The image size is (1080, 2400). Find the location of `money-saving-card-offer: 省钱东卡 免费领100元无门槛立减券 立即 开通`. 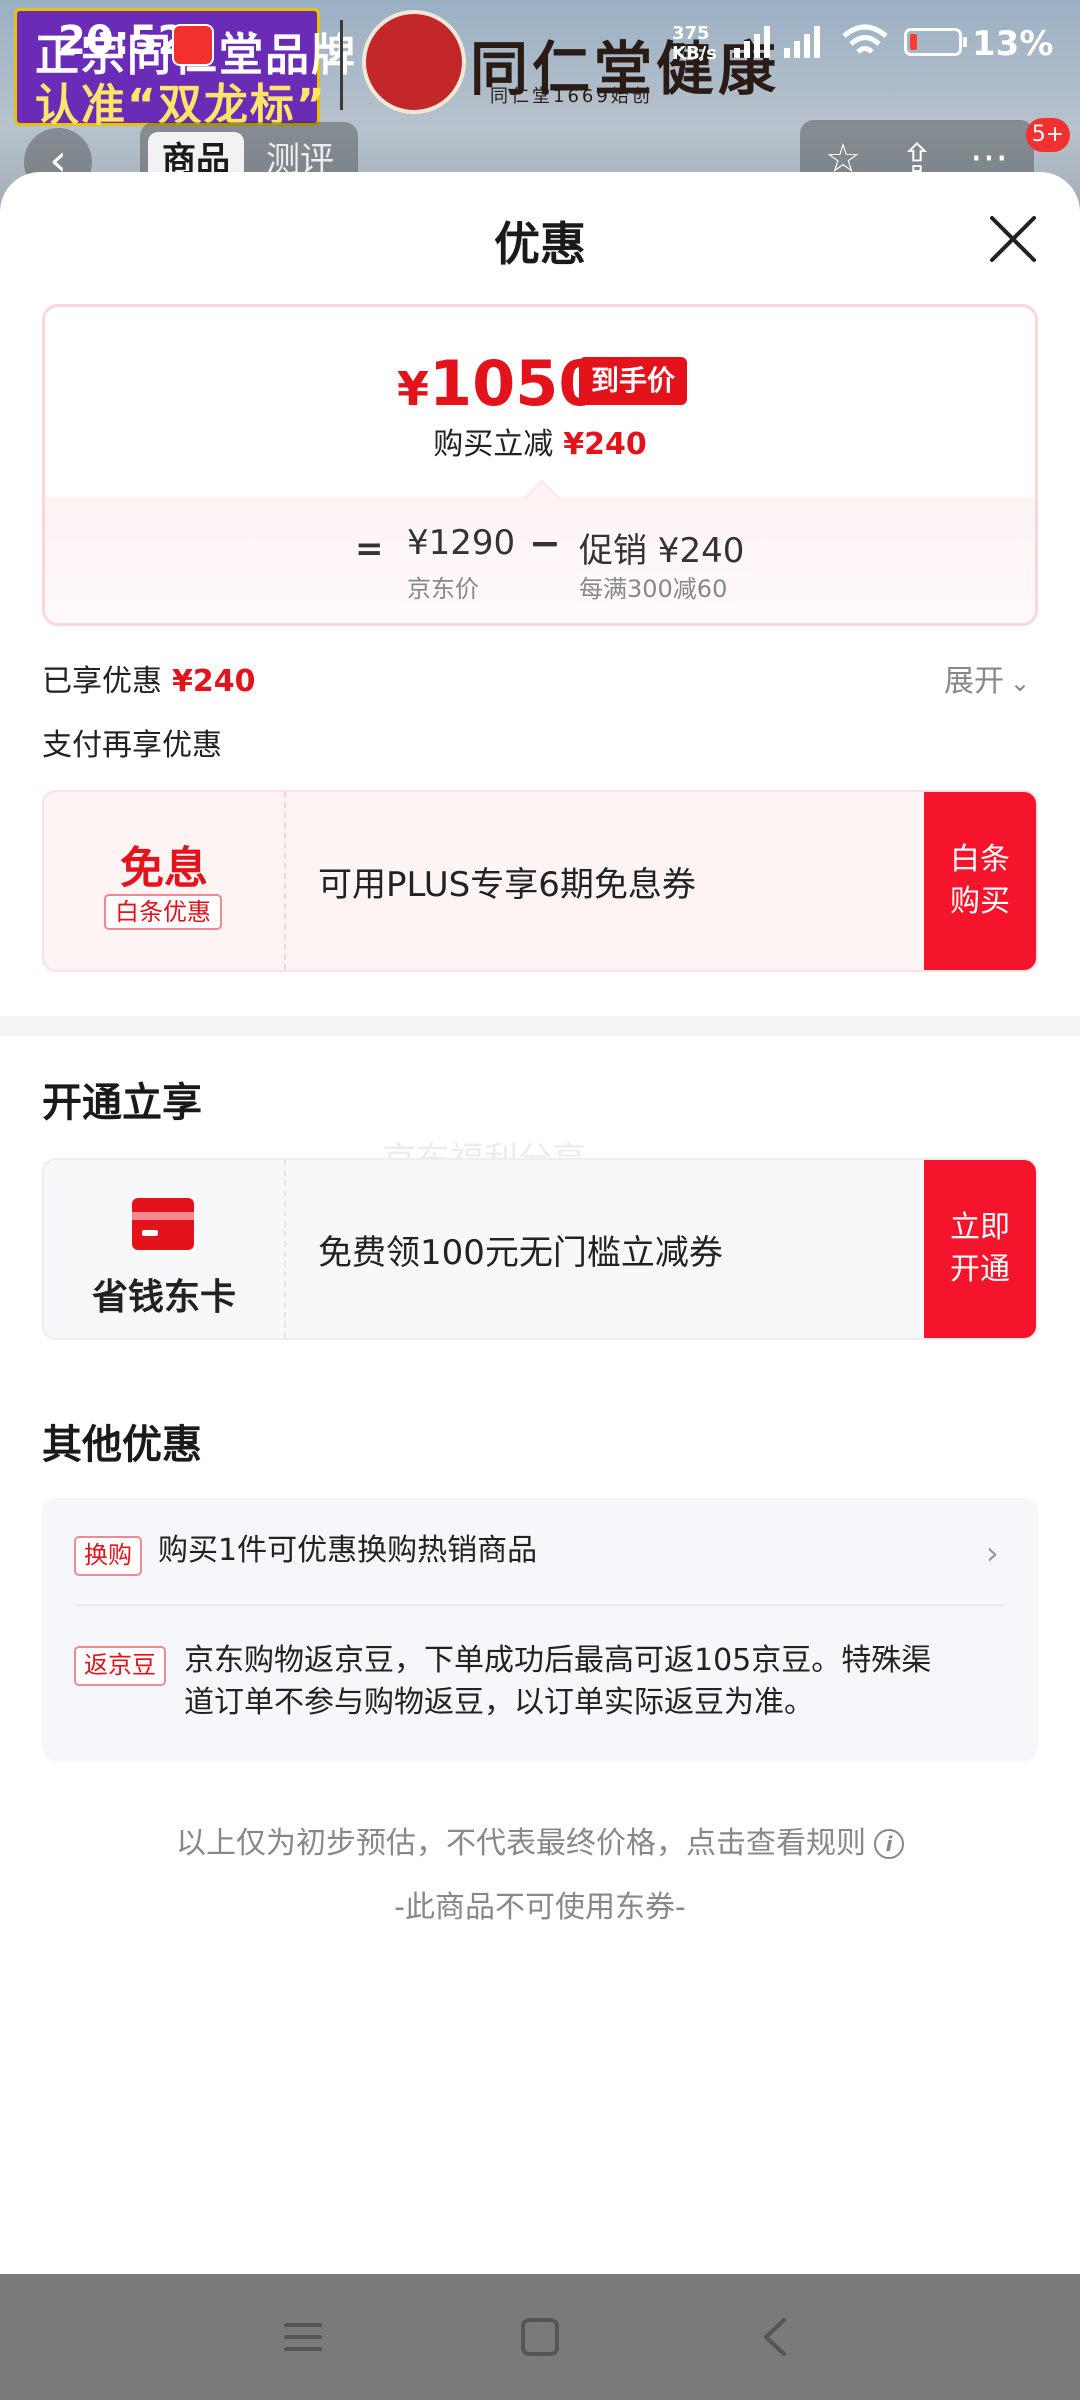

money-saving-card-offer: 省钱东卡 免费领100元无门槛立减券 立即 开通 is located at coordinates (540, 1249).